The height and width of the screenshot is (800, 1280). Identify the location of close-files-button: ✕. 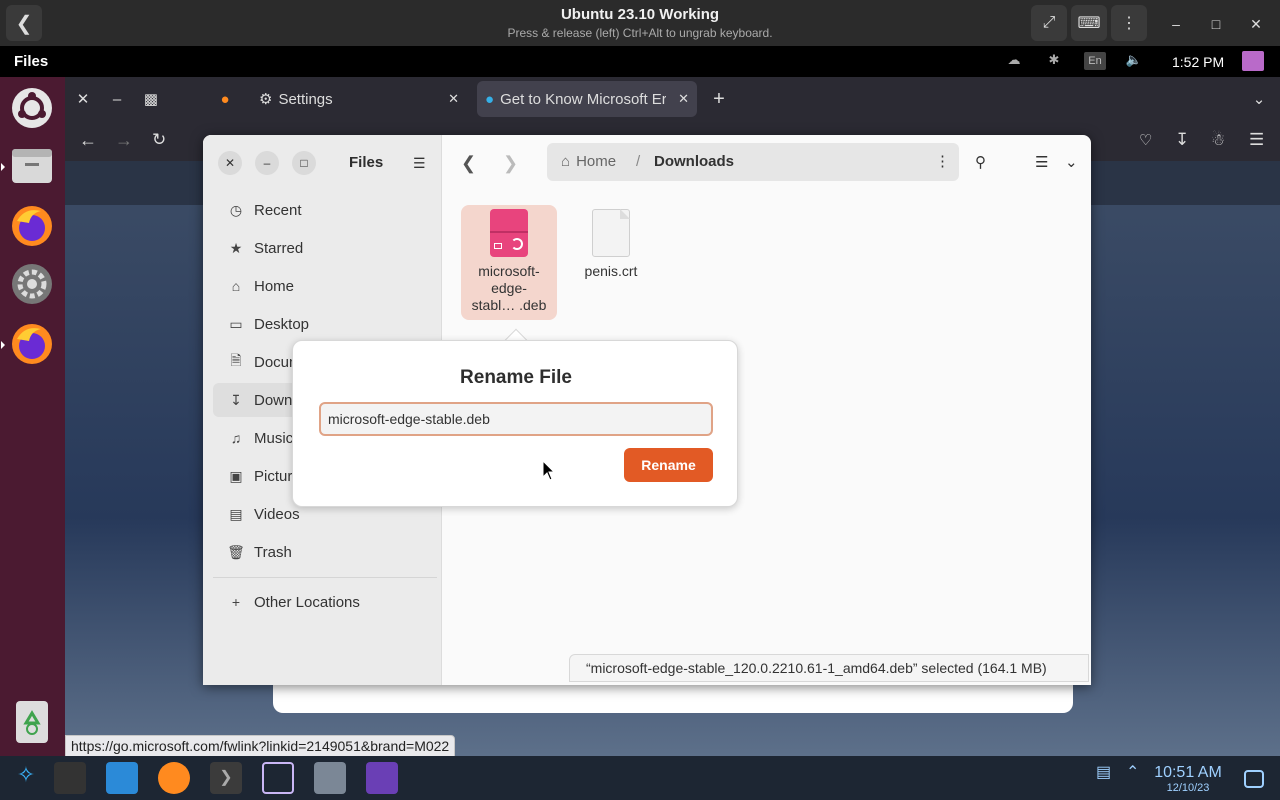
(230, 163).